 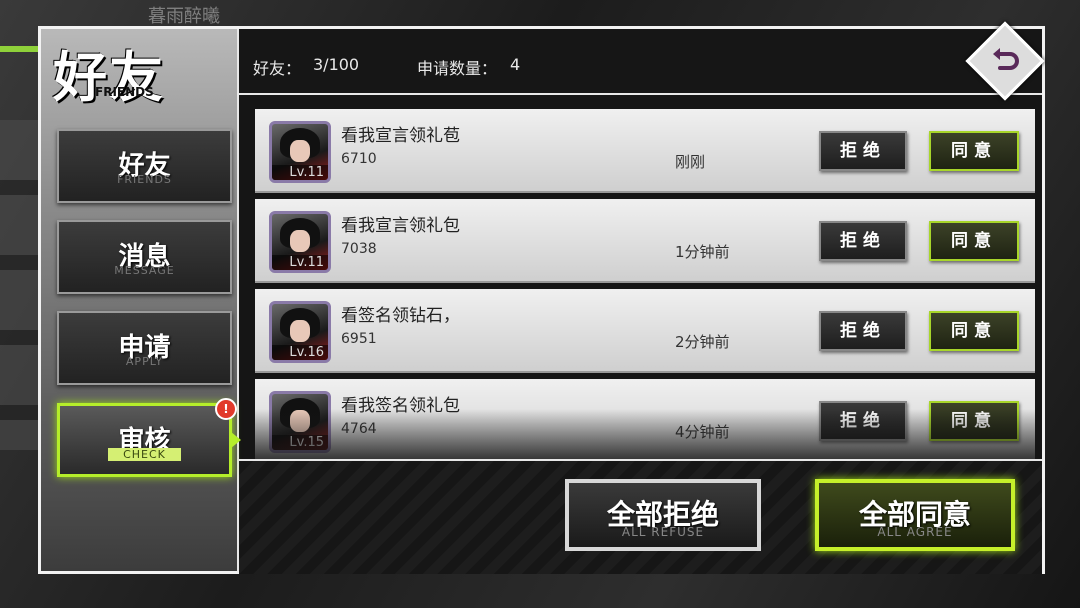 What do you see at coordinates (702, 342) in the screenshot?
I see `request-time: 2分钟前` at bounding box center [702, 342].